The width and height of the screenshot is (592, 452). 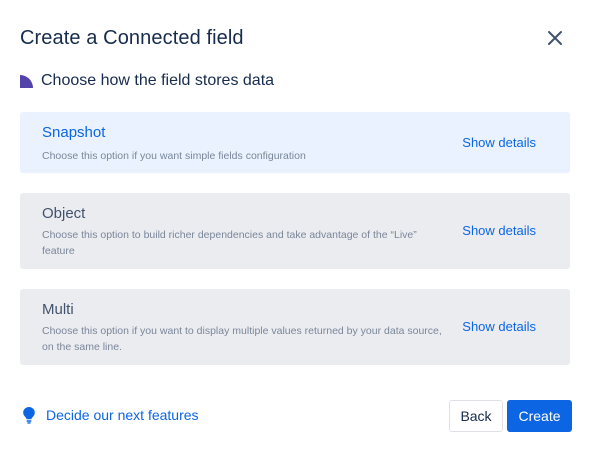 I want to click on option-title: Multi, so click(x=58, y=309).